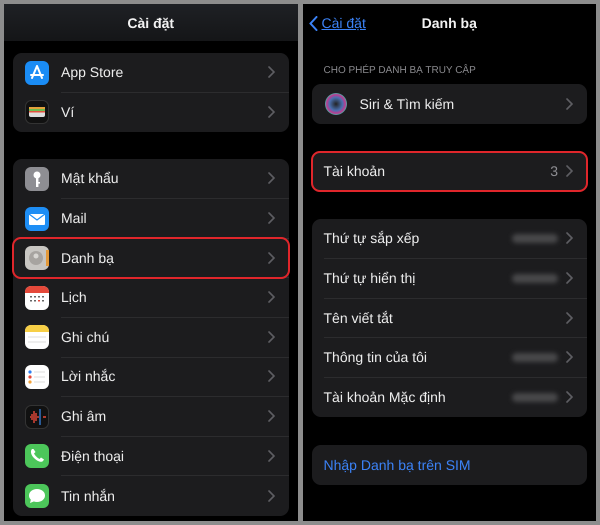 This screenshot has height=525, width=600. What do you see at coordinates (74, 218) in the screenshot?
I see `row-label: Mail` at bounding box center [74, 218].